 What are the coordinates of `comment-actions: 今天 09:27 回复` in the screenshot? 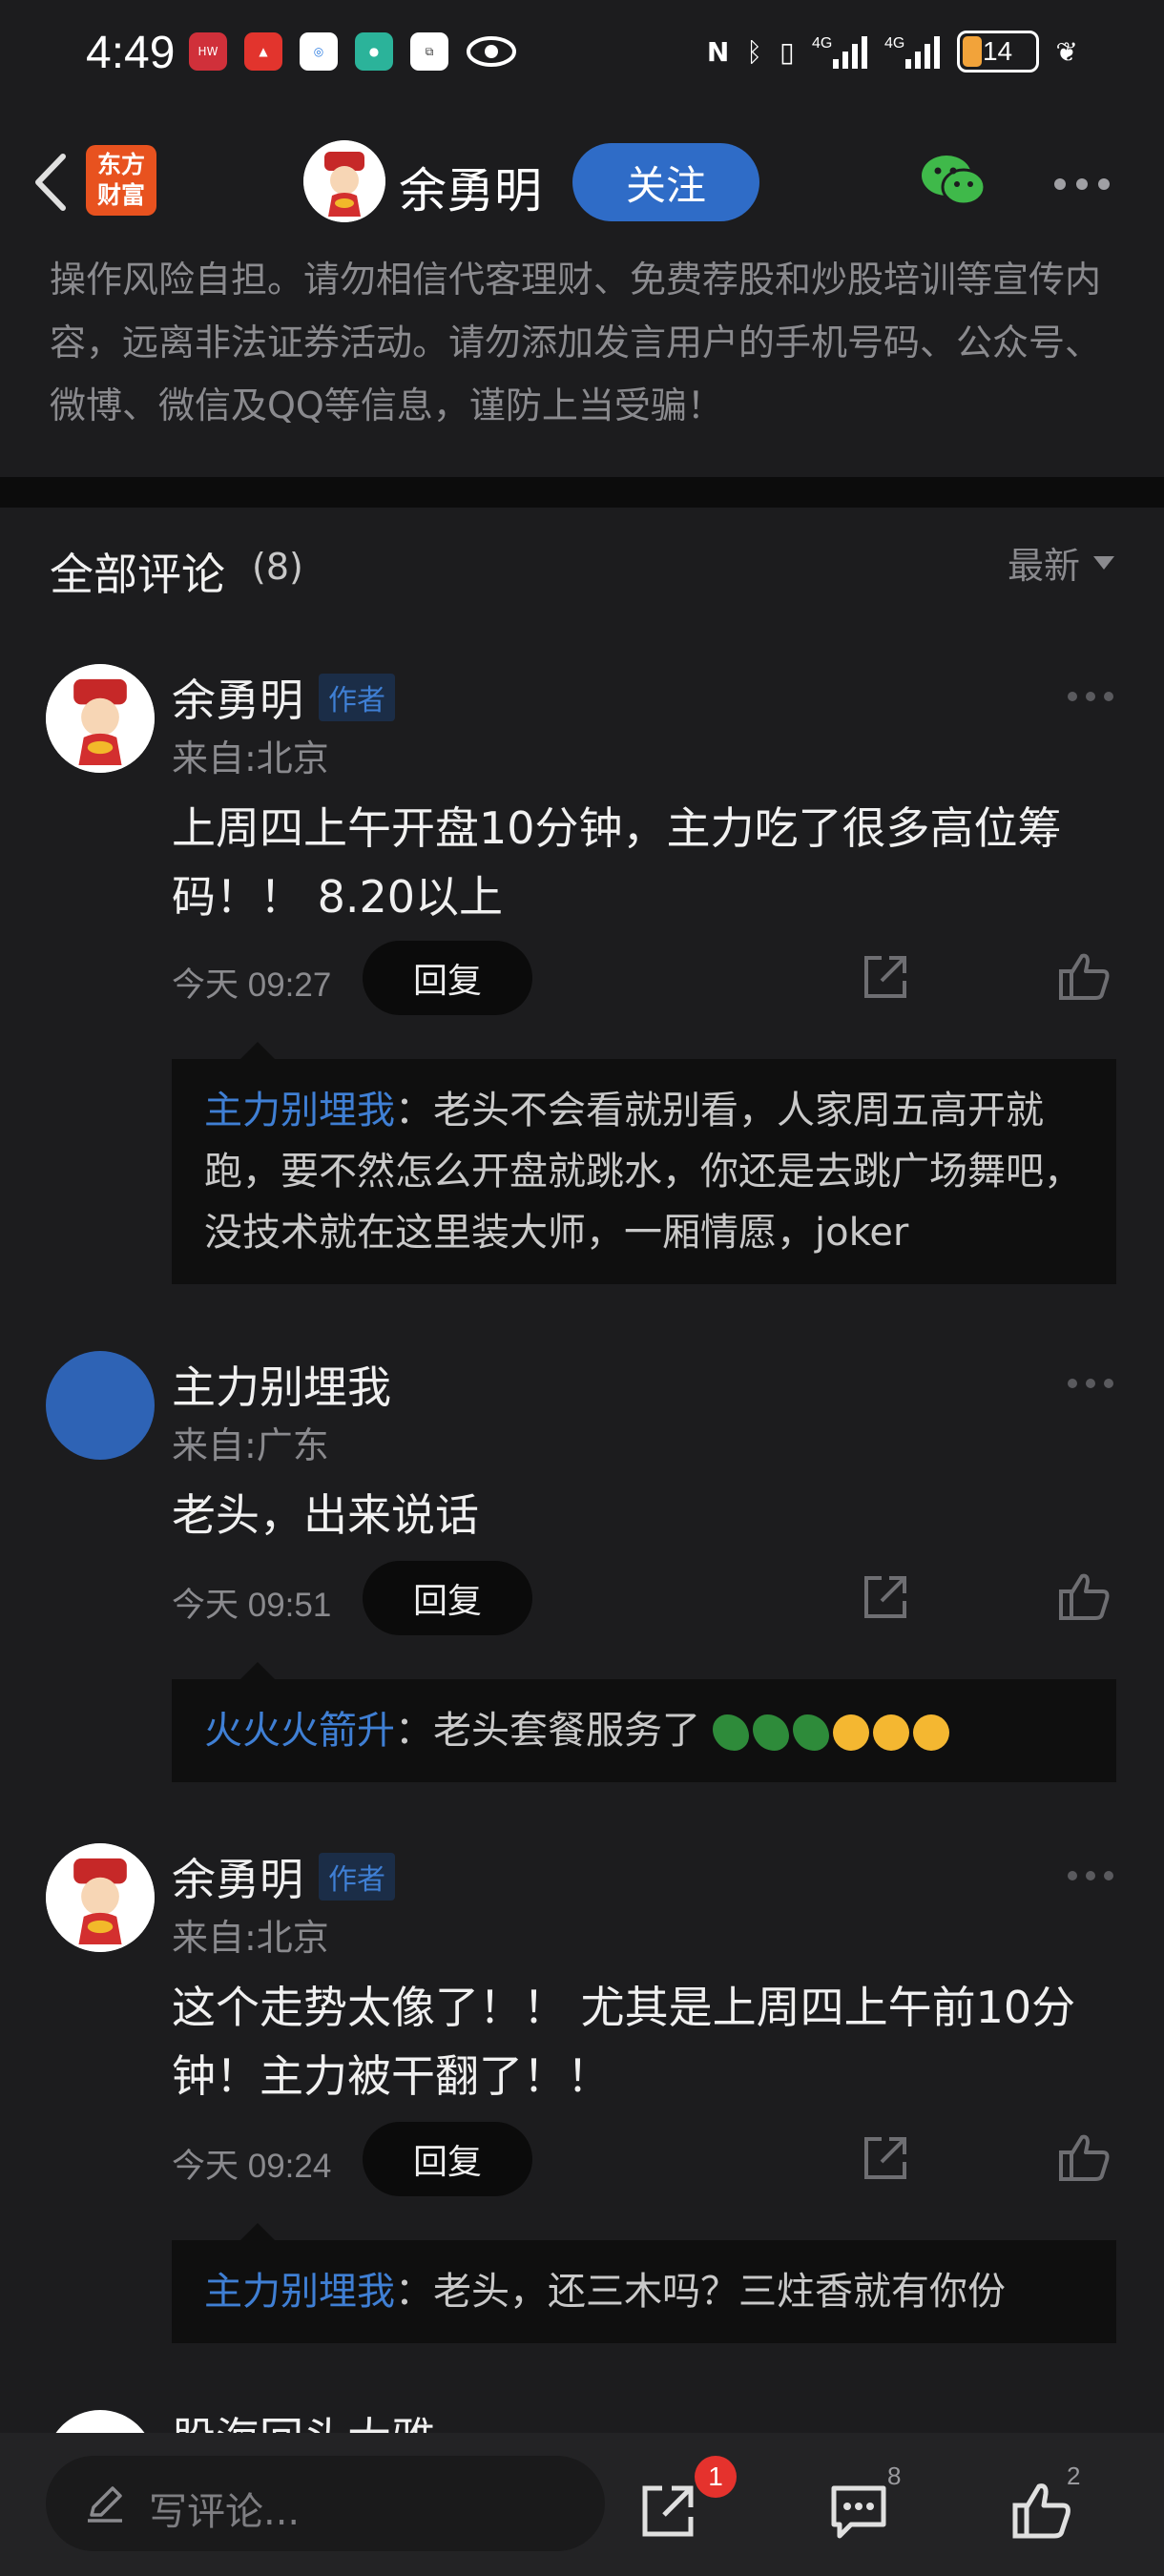 It's located at (644, 979).